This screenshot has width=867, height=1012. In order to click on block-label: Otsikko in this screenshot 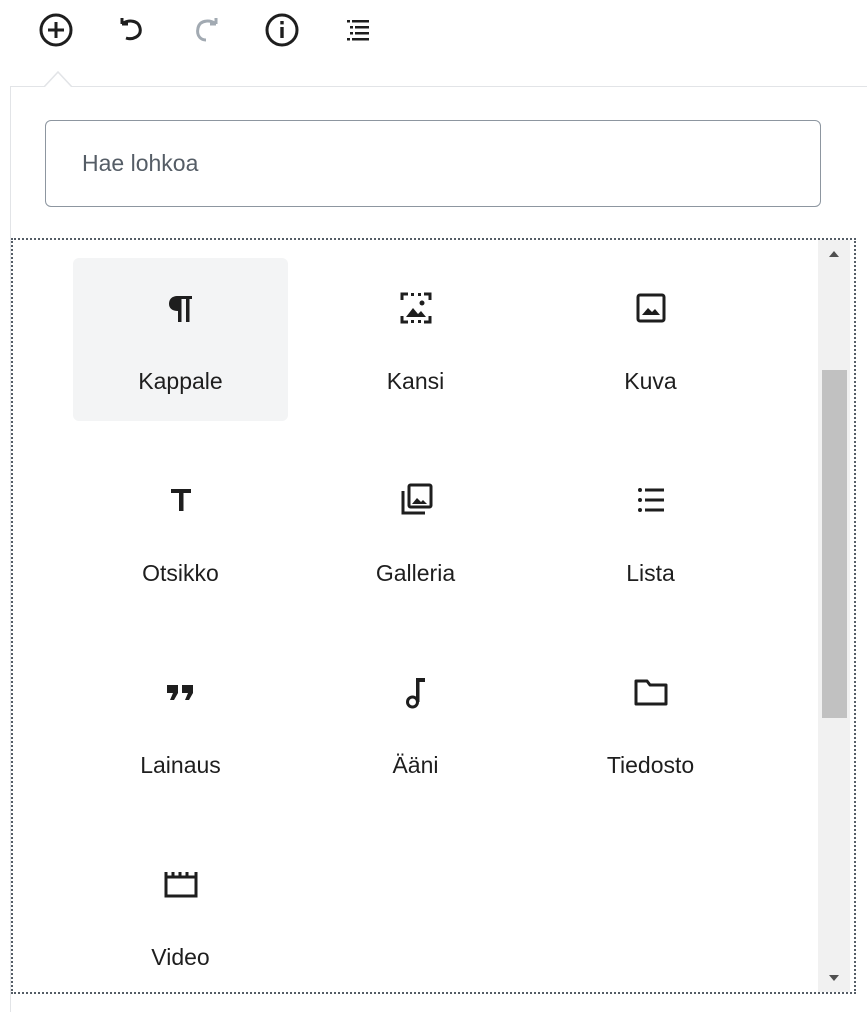, I will do `click(180, 573)`.